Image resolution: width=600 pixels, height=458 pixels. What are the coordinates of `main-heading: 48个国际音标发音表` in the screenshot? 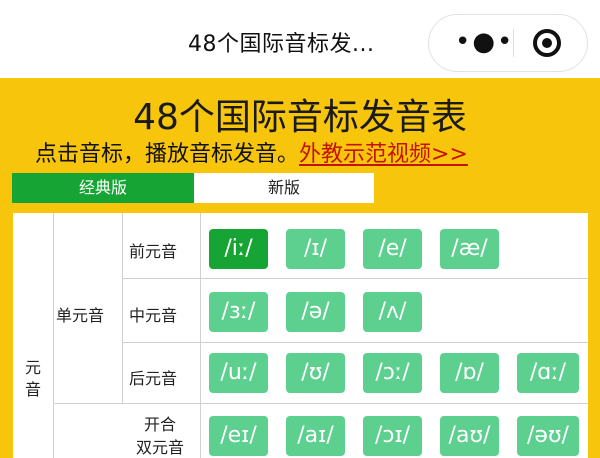 It's located at (300, 117).